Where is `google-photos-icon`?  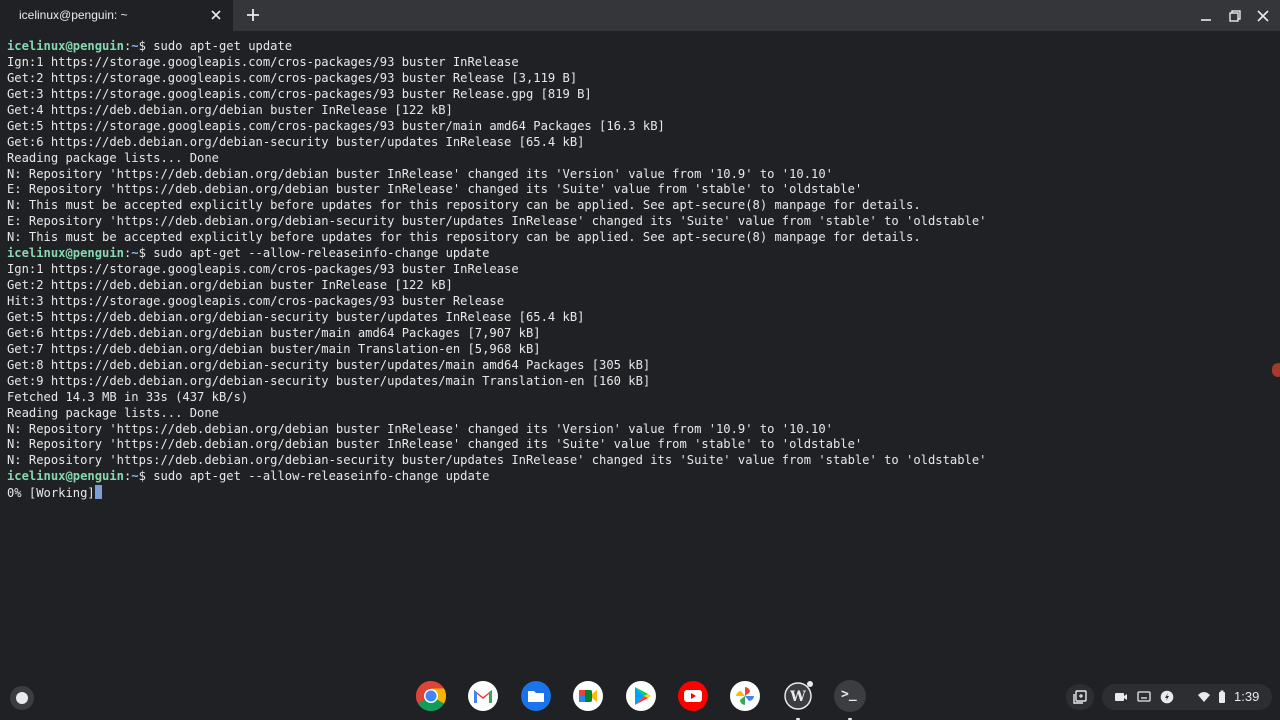 google-photos-icon is located at coordinates (745, 696).